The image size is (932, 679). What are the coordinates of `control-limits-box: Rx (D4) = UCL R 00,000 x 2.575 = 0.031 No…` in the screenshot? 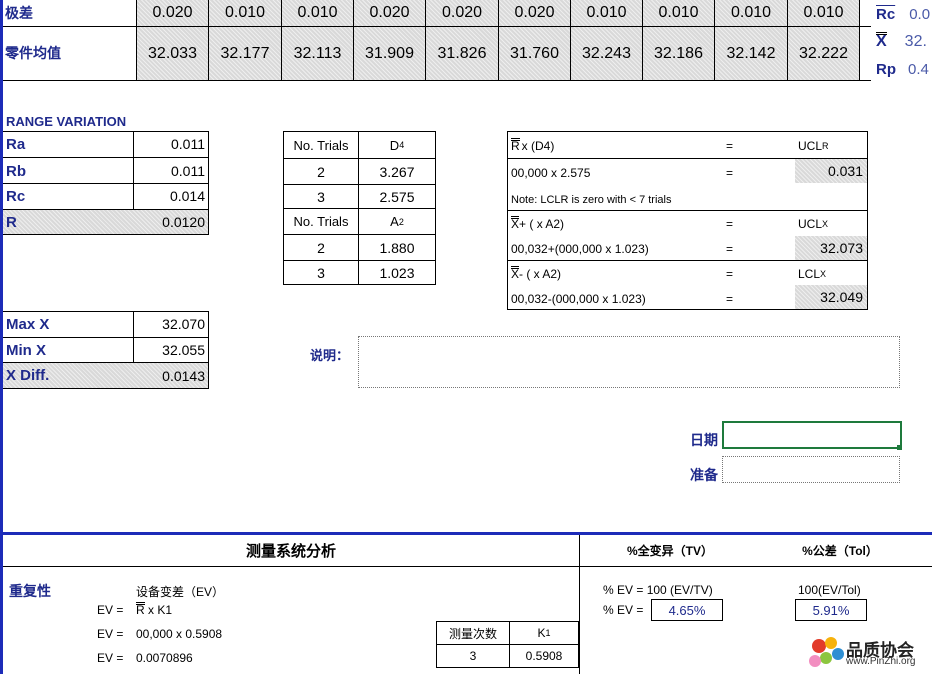 It's located at (687, 220).